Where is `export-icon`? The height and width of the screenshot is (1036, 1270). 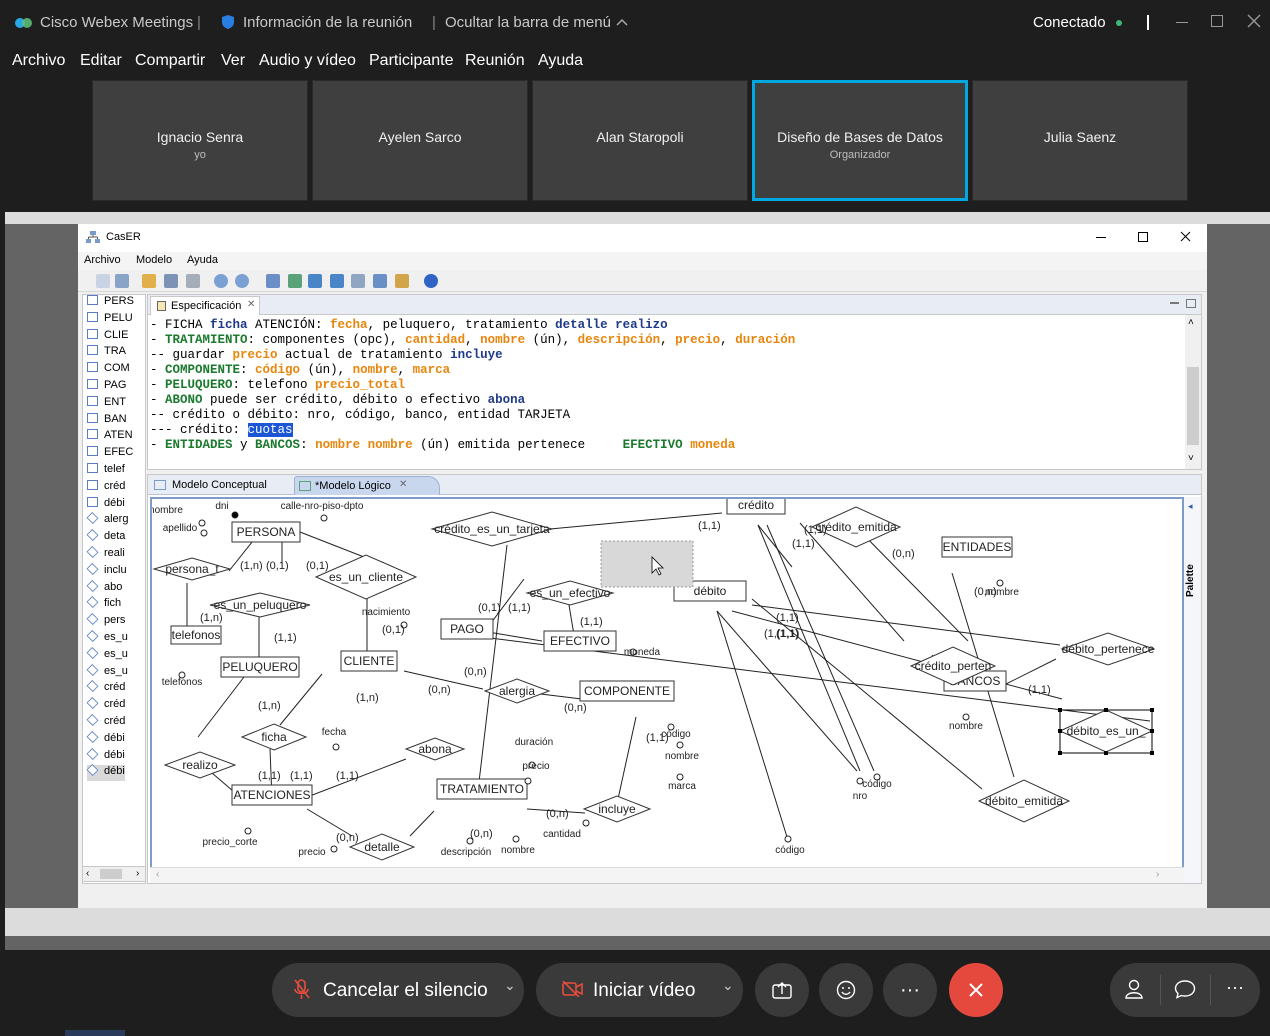 export-icon is located at coordinates (380, 281).